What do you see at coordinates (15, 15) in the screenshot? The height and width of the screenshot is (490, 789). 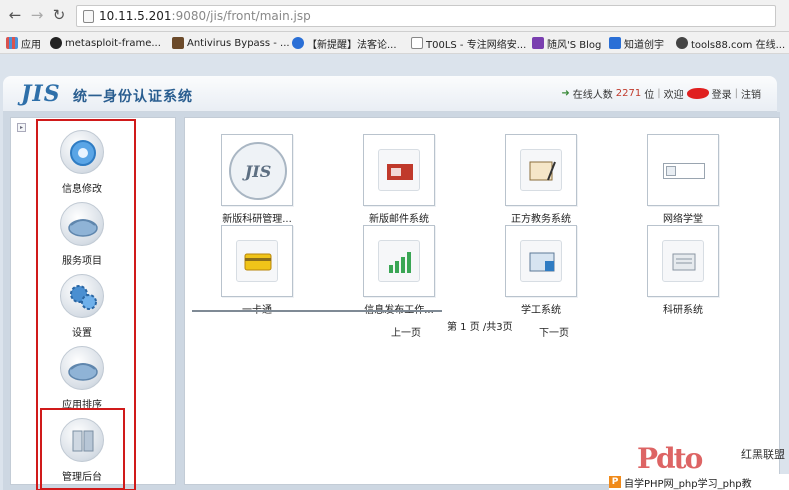 I see `back-arrow-icon: ←` at bounding box center [15, 15].